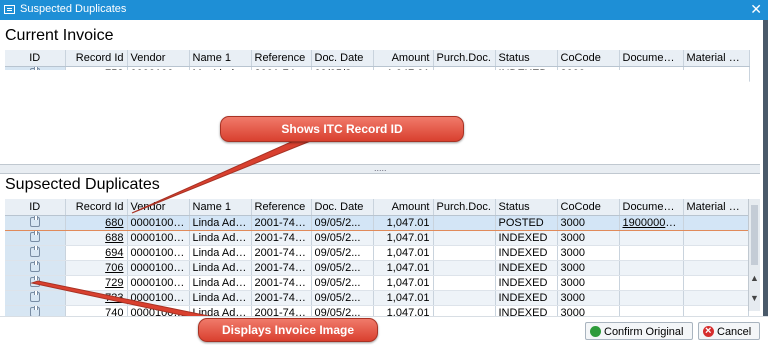 This screenshot has height=345, width=768. I want to click on confirm-original-button: Confirm Original, so click(639, 331).